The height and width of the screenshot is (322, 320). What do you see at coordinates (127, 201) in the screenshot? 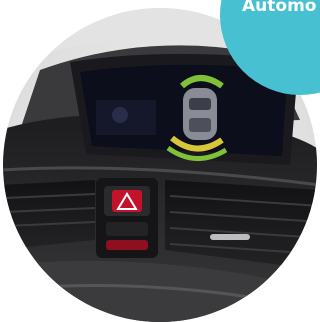
I see `hazard-warning-icon` at bounding box center [127, 201].